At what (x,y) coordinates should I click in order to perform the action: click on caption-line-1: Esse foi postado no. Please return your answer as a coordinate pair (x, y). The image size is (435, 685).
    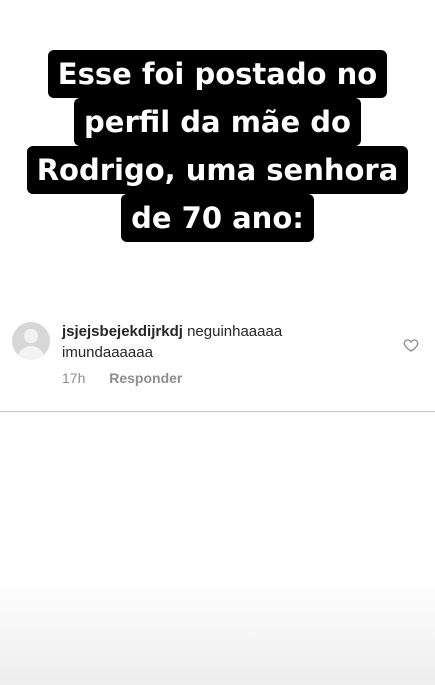
    Looking at the image, I should click on (217, 74).